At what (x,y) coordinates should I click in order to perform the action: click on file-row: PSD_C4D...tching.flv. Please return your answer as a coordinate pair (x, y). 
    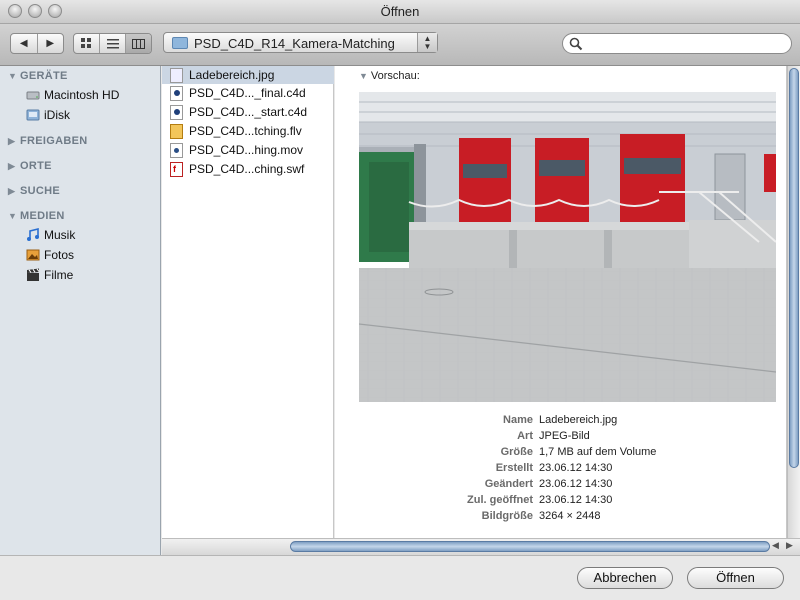
    Looking at the image, I should click on (248, 131).